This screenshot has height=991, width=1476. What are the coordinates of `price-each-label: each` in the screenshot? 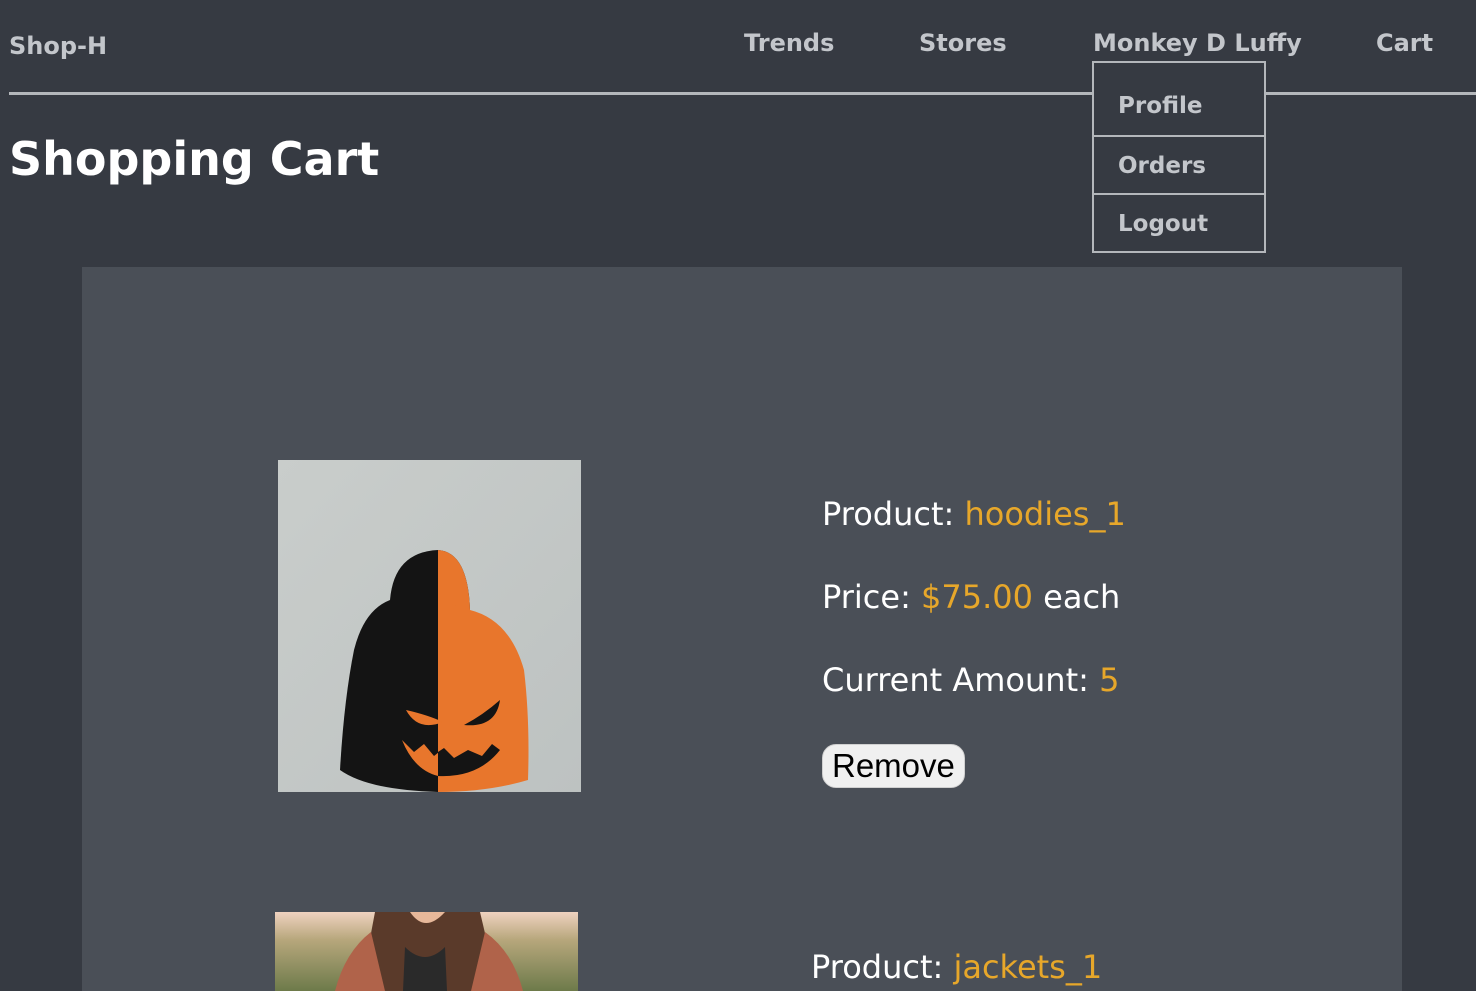 It's located at (1082, 597).